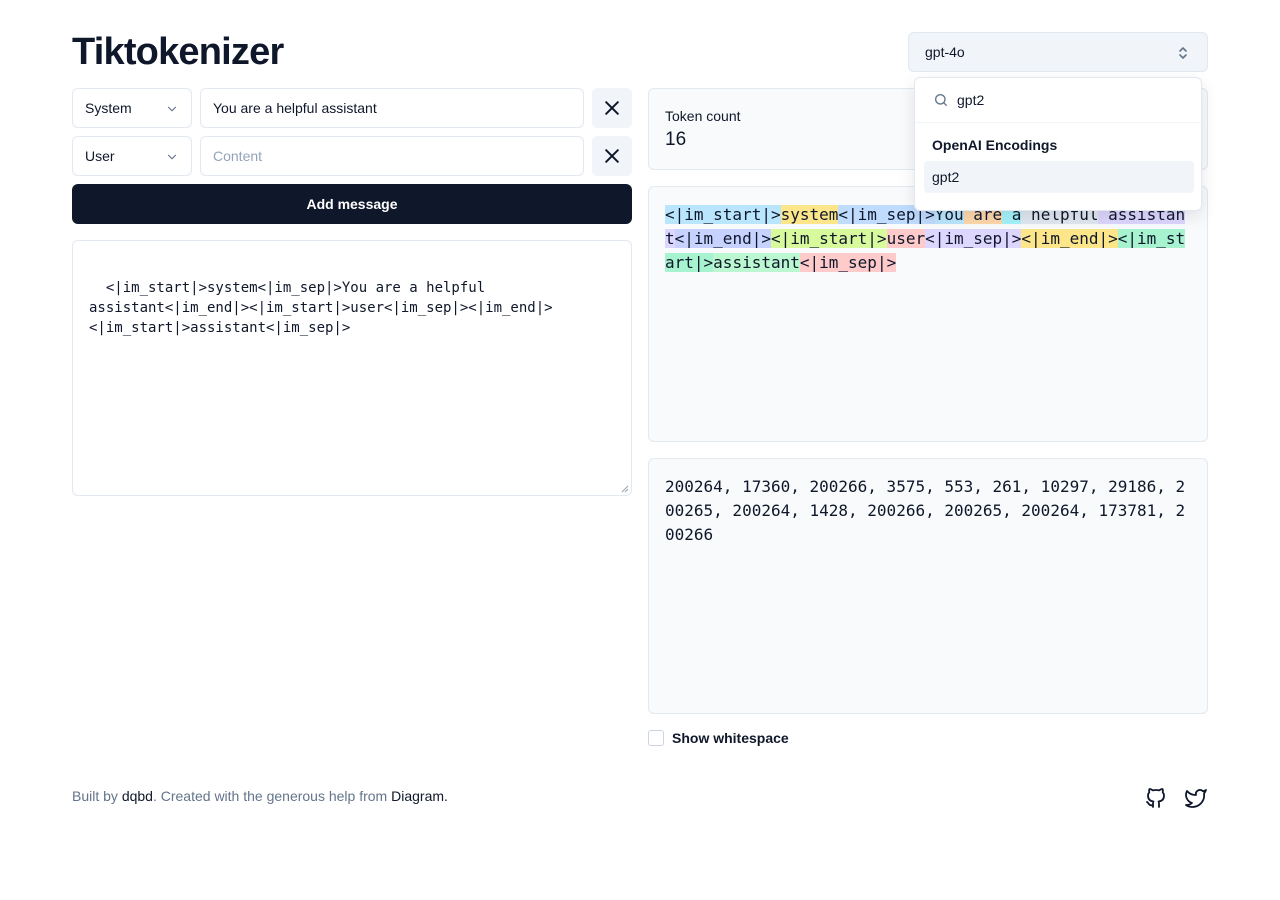  Describe the element at coordinates (971, 100) in the screenshot. I see `model-search-value: gpt2` at that location.